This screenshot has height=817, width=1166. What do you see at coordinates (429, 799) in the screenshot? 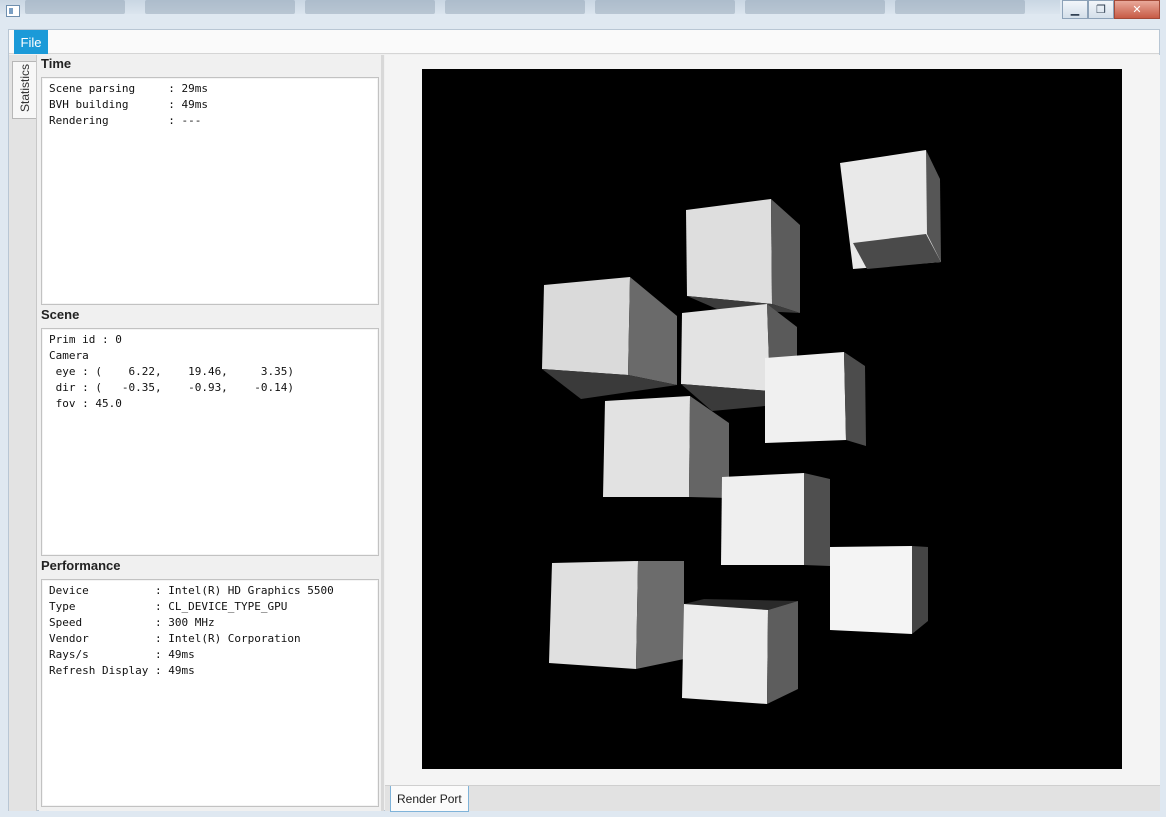
I see `tab-render-port: Render Port` at bounding box center [429, 799].